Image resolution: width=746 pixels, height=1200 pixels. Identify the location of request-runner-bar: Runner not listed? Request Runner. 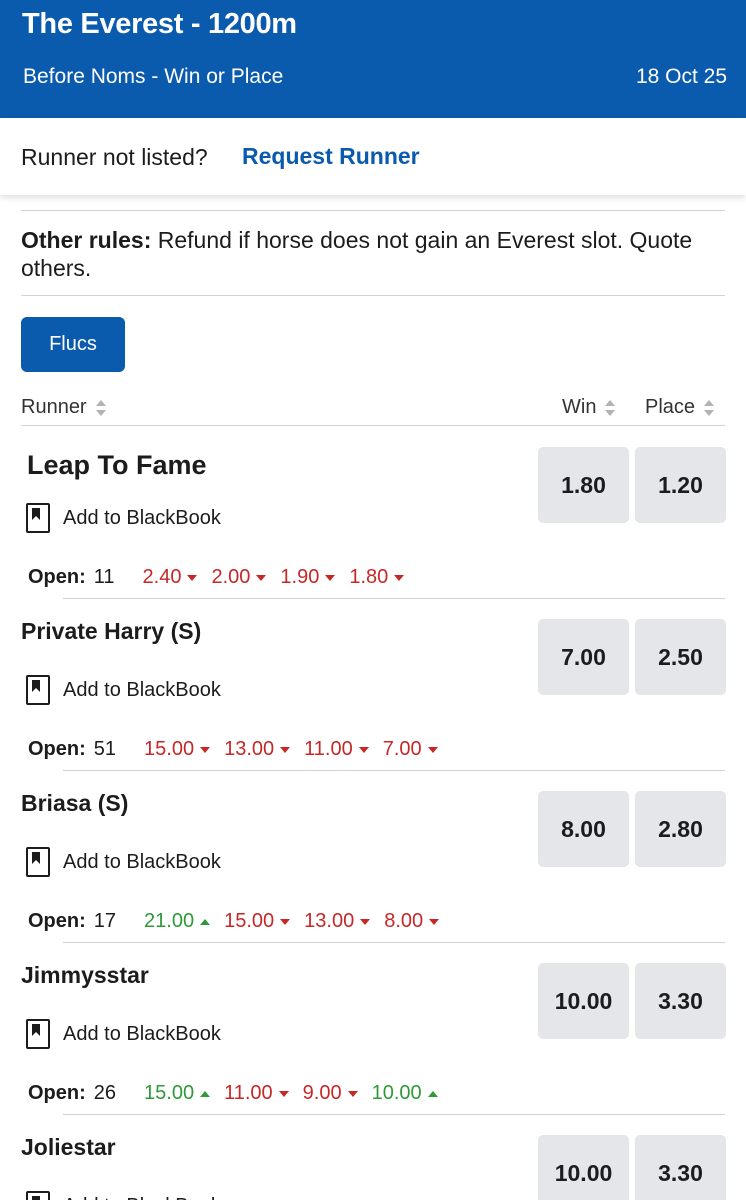
(373, 156).